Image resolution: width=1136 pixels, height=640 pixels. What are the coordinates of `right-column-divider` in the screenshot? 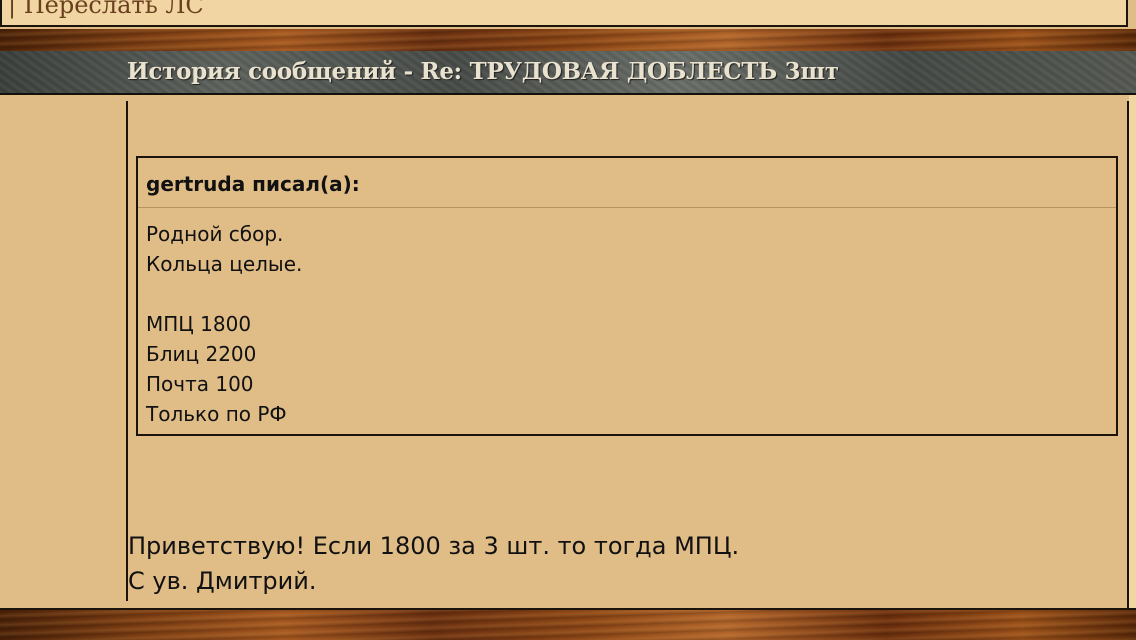 It's located at (1128, 354).